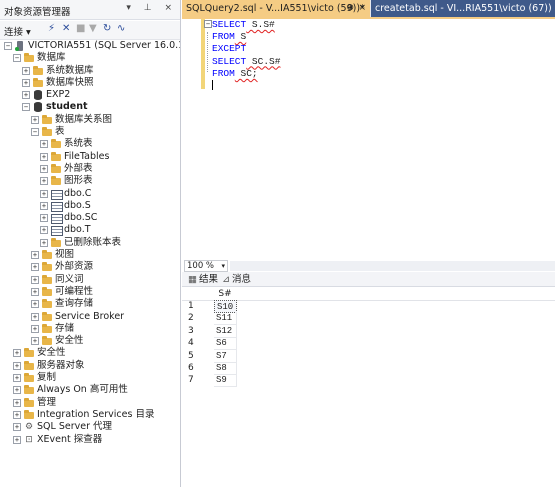 The height and width of the screenshot is (487, 555). What do you see at coordinates (368, 306) in the screenshot?
I see `table-row: 1 S10` at bounding box center [368, 306].